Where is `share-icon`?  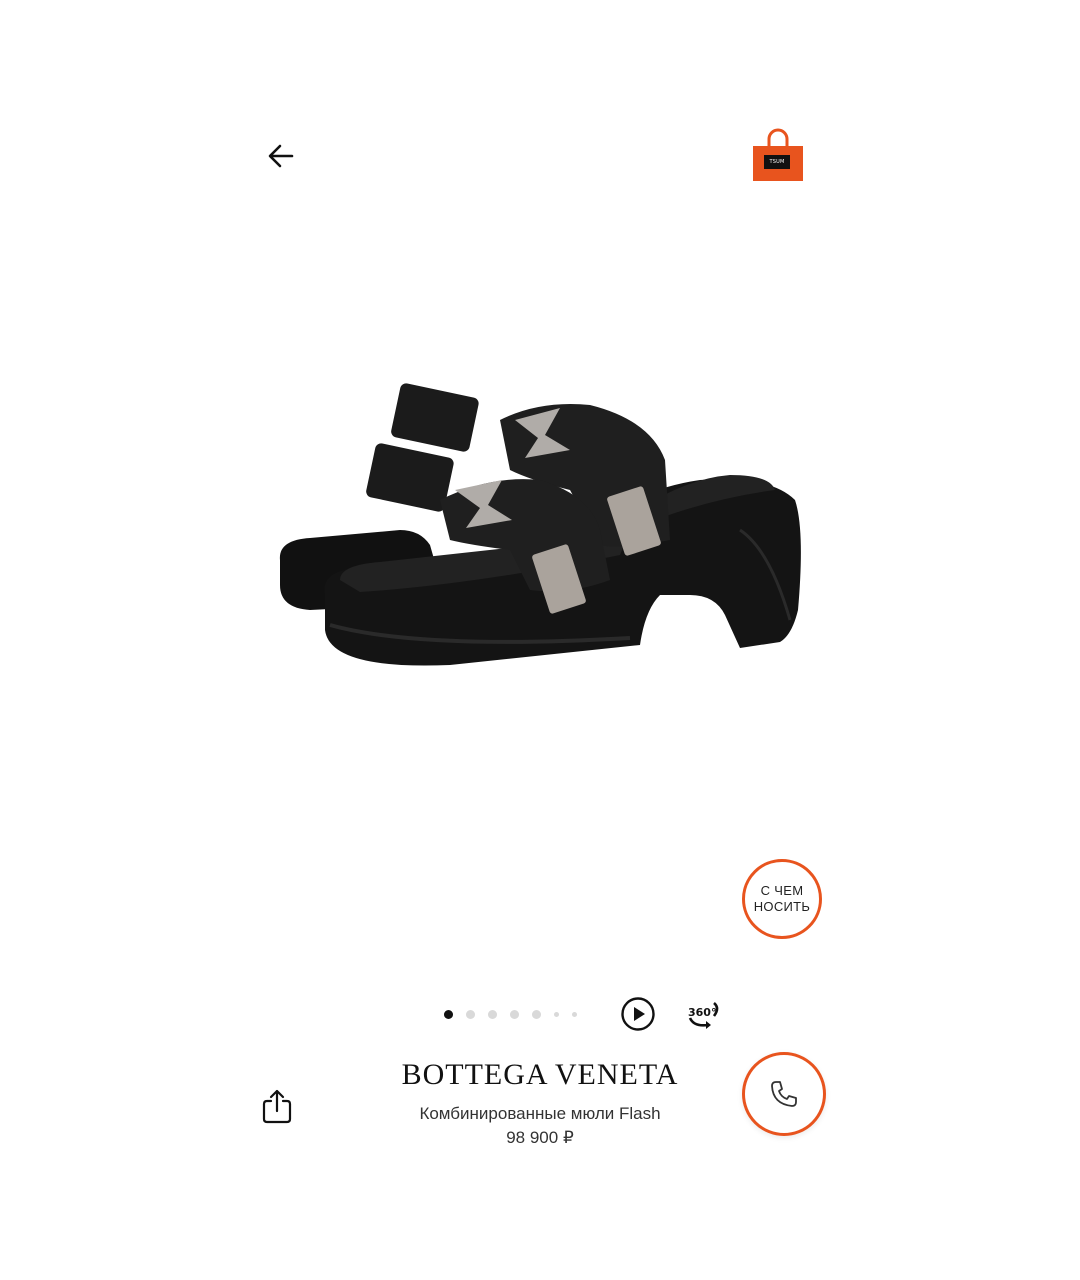 share-icon is located at coordinates (277, 1106).